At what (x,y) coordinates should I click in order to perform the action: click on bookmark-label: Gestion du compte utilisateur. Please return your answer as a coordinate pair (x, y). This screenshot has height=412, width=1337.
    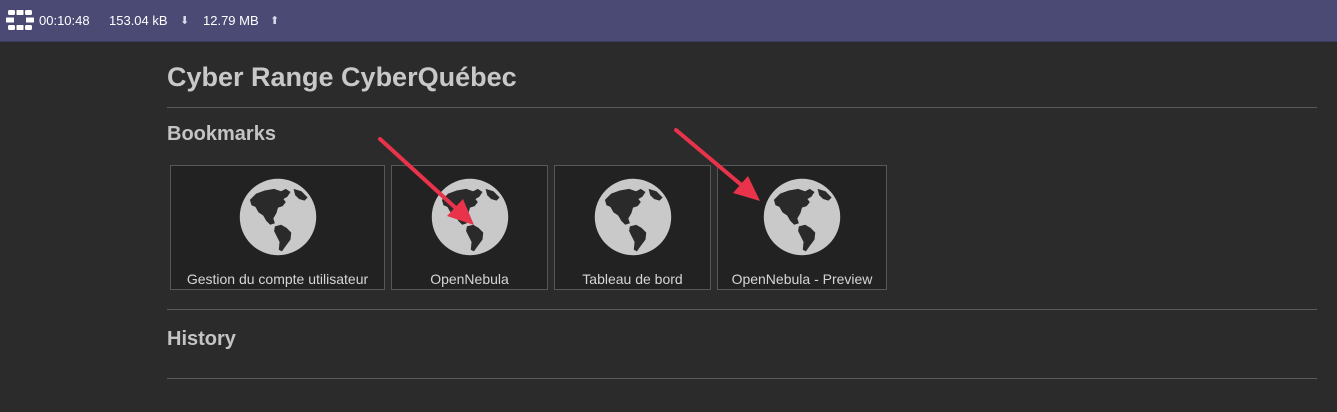
    Looking at the image, I should click on (277, 279).